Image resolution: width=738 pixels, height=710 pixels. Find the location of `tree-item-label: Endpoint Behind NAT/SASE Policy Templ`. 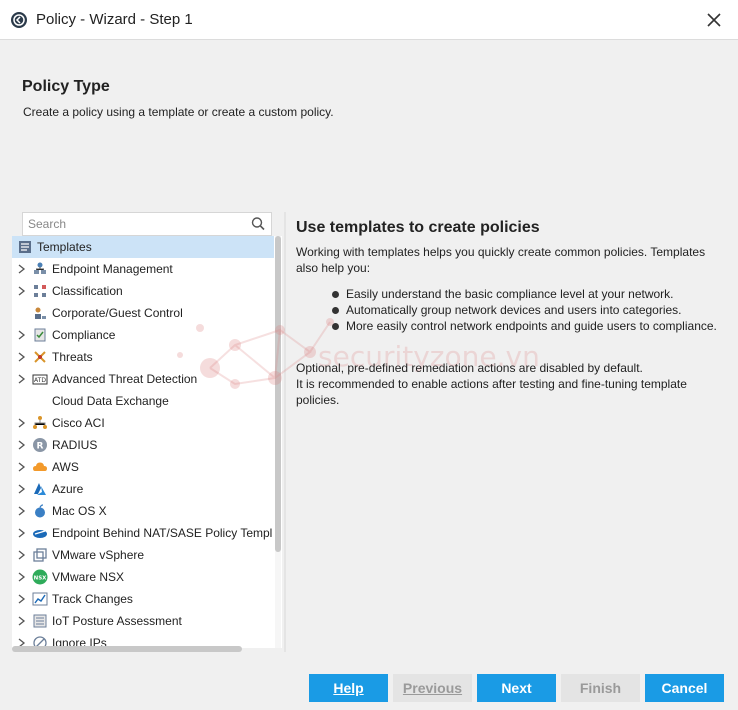

tree-item-label: Endpoint Behind NAT/SASE Policy Templ is located at coordinates (162, 533).